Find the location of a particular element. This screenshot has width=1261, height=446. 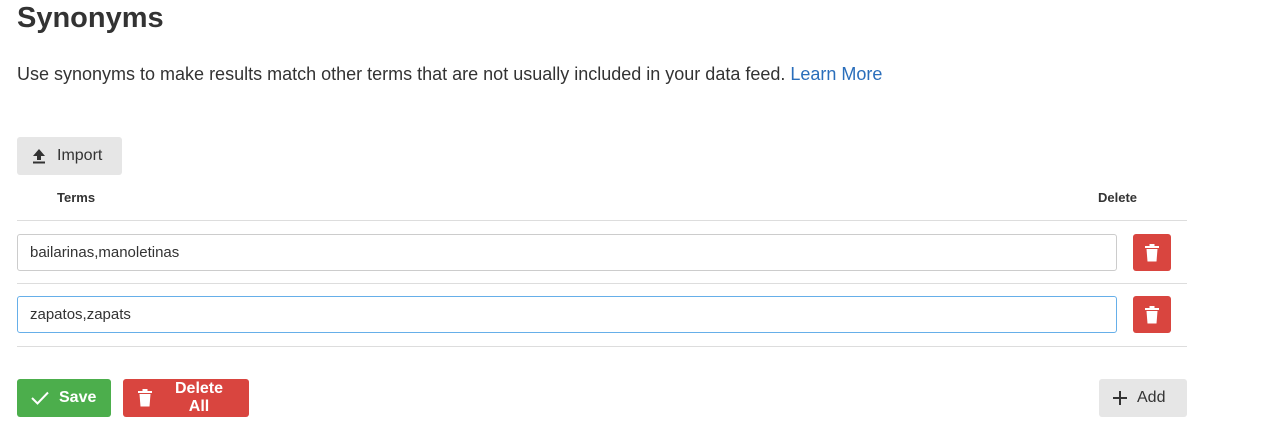

row-divider is located at coordinates (602, 283).